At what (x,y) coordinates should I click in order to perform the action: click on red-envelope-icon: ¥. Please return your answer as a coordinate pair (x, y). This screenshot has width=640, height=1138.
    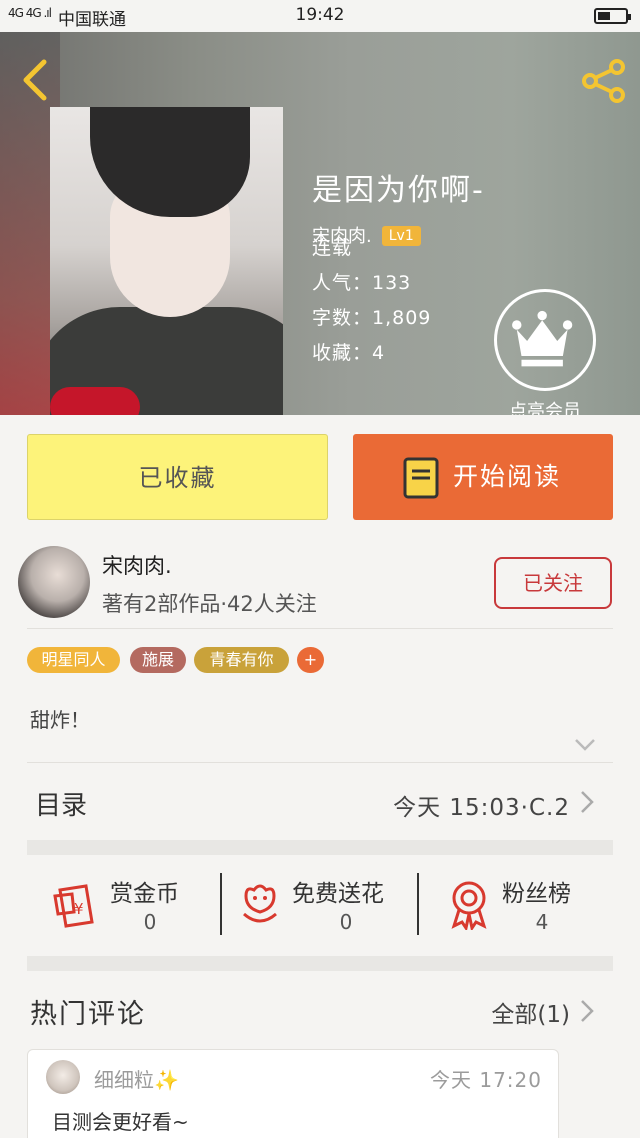
    Looking at the image, I should click on (73, 906).